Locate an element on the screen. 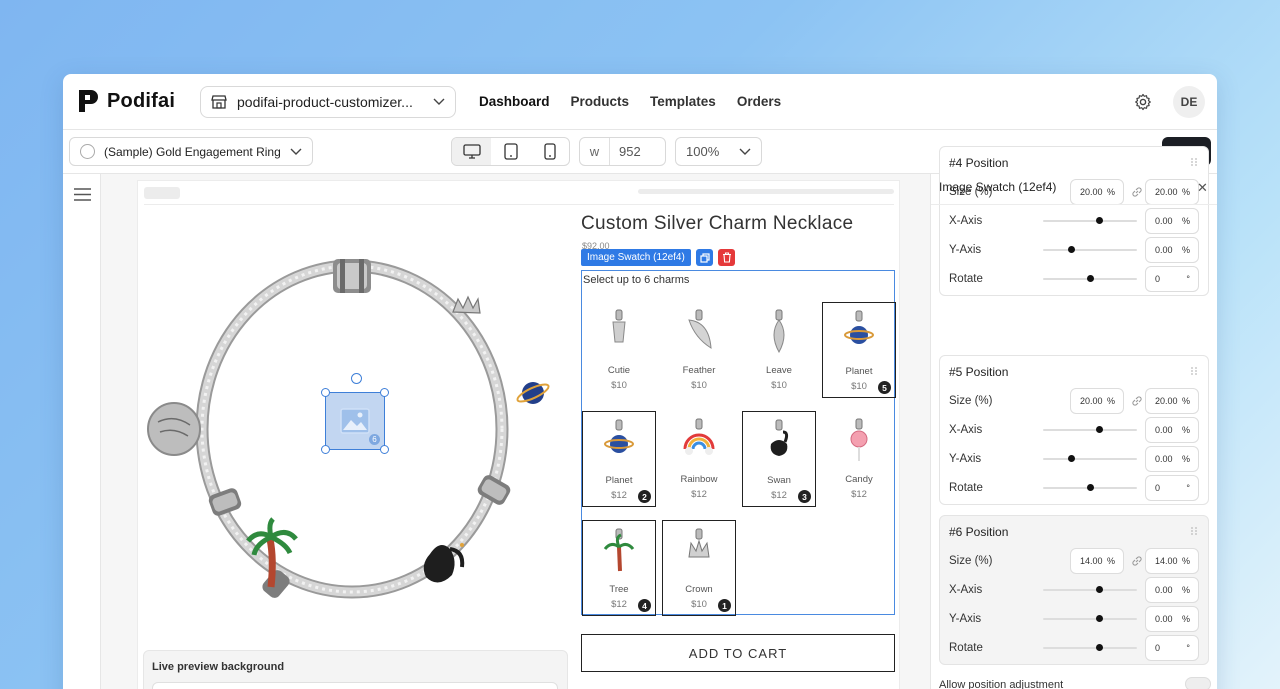 Image resolution: width=1280 pixels, height=689 pixels. swatch-option: Rainbow $12 is located at coordinates (699, 459).